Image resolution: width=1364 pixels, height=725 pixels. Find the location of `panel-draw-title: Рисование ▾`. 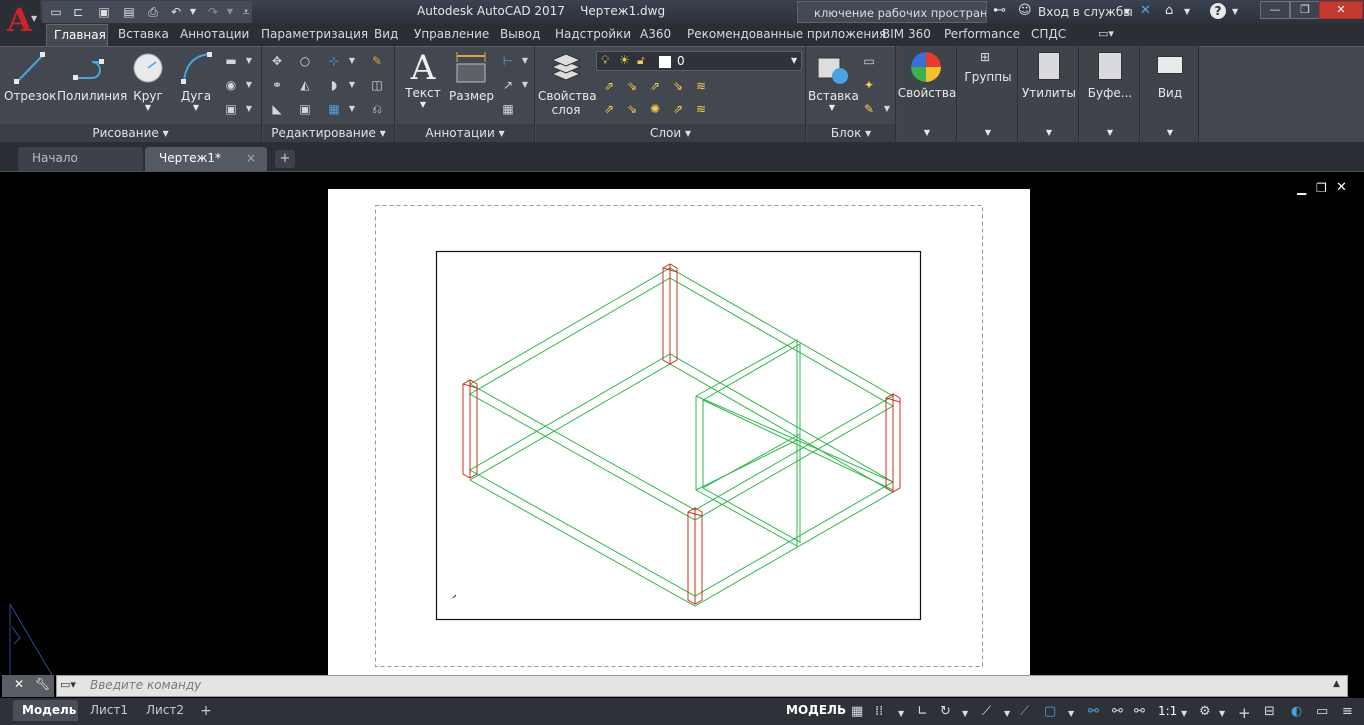

panel-draw-title: Рисование ▾ is located at coordinates (130, 133).